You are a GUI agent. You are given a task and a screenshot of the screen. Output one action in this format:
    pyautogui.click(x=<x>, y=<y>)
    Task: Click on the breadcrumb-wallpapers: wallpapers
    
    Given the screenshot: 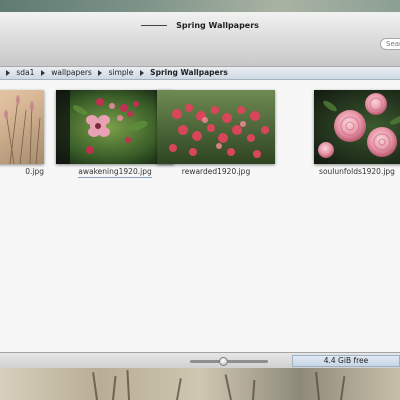 What is the action you would take?
    pyautogui.click(x=71, y=73)
    